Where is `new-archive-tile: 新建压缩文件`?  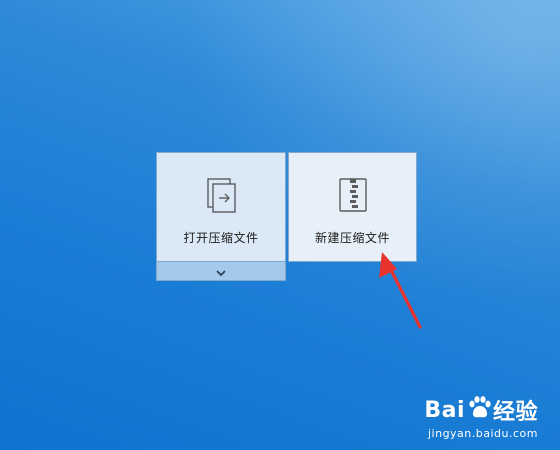 new-archive-tile: 新建压缩文件 is located at coordinates (352, 207).